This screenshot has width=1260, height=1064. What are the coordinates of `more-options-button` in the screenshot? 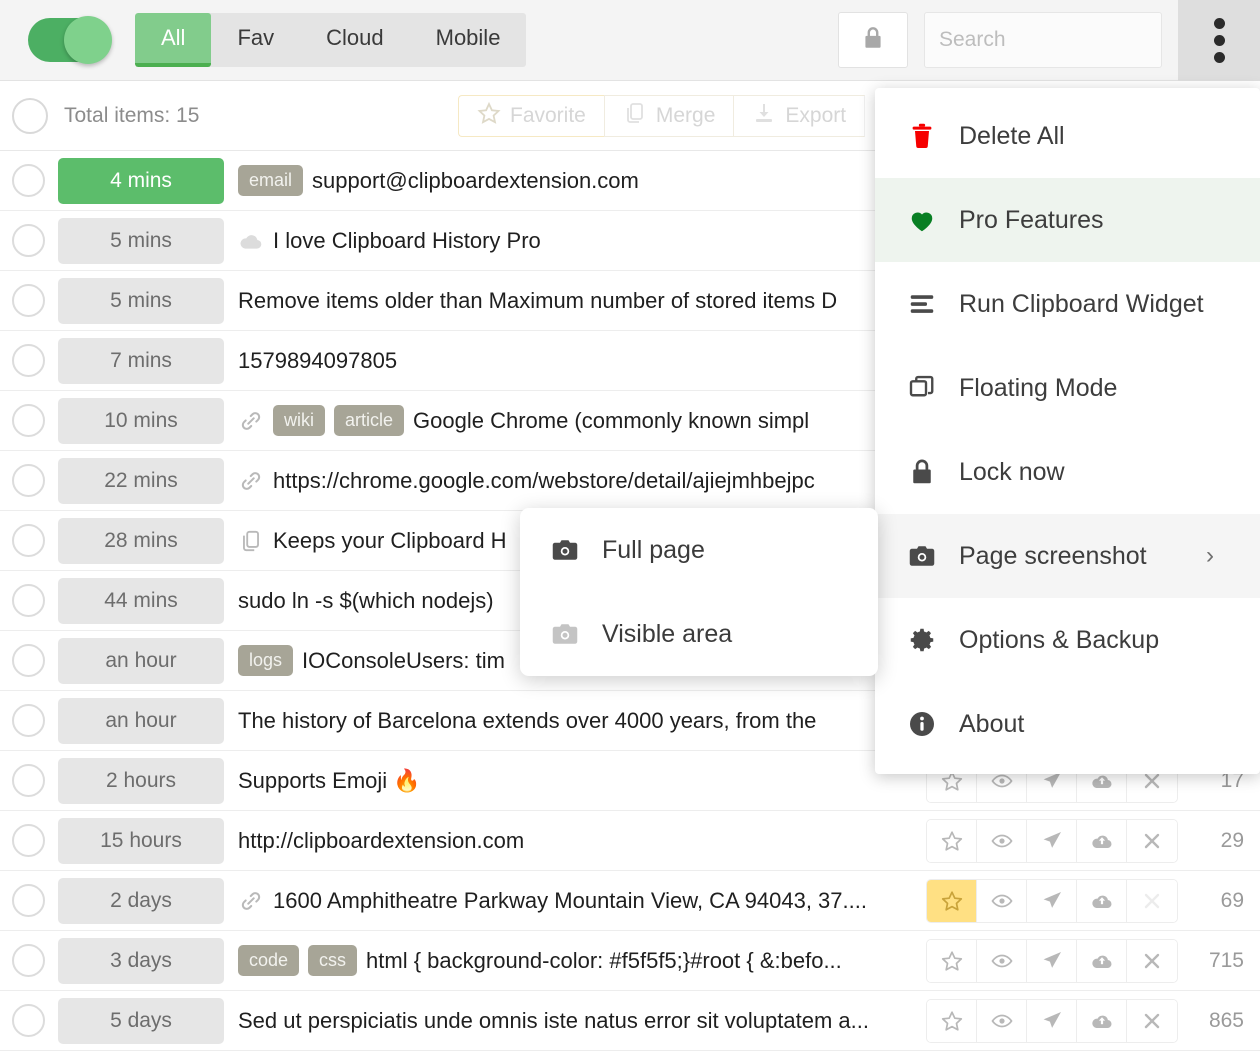 It's located at (1219, 40).